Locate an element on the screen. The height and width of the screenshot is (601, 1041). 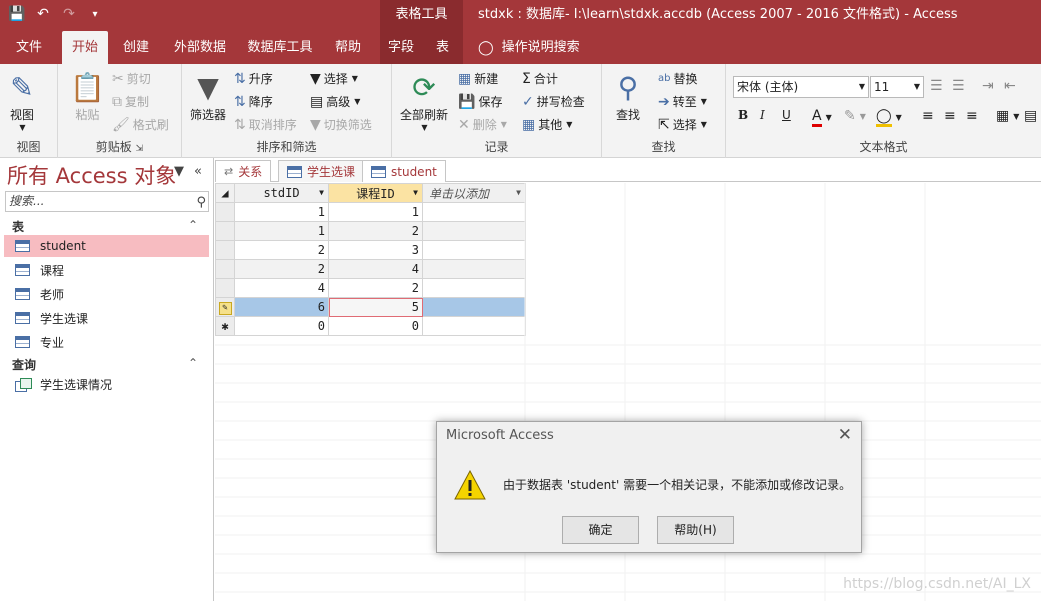
tab-database-tools: 数据库工具 is located at coordinates (280, 47).